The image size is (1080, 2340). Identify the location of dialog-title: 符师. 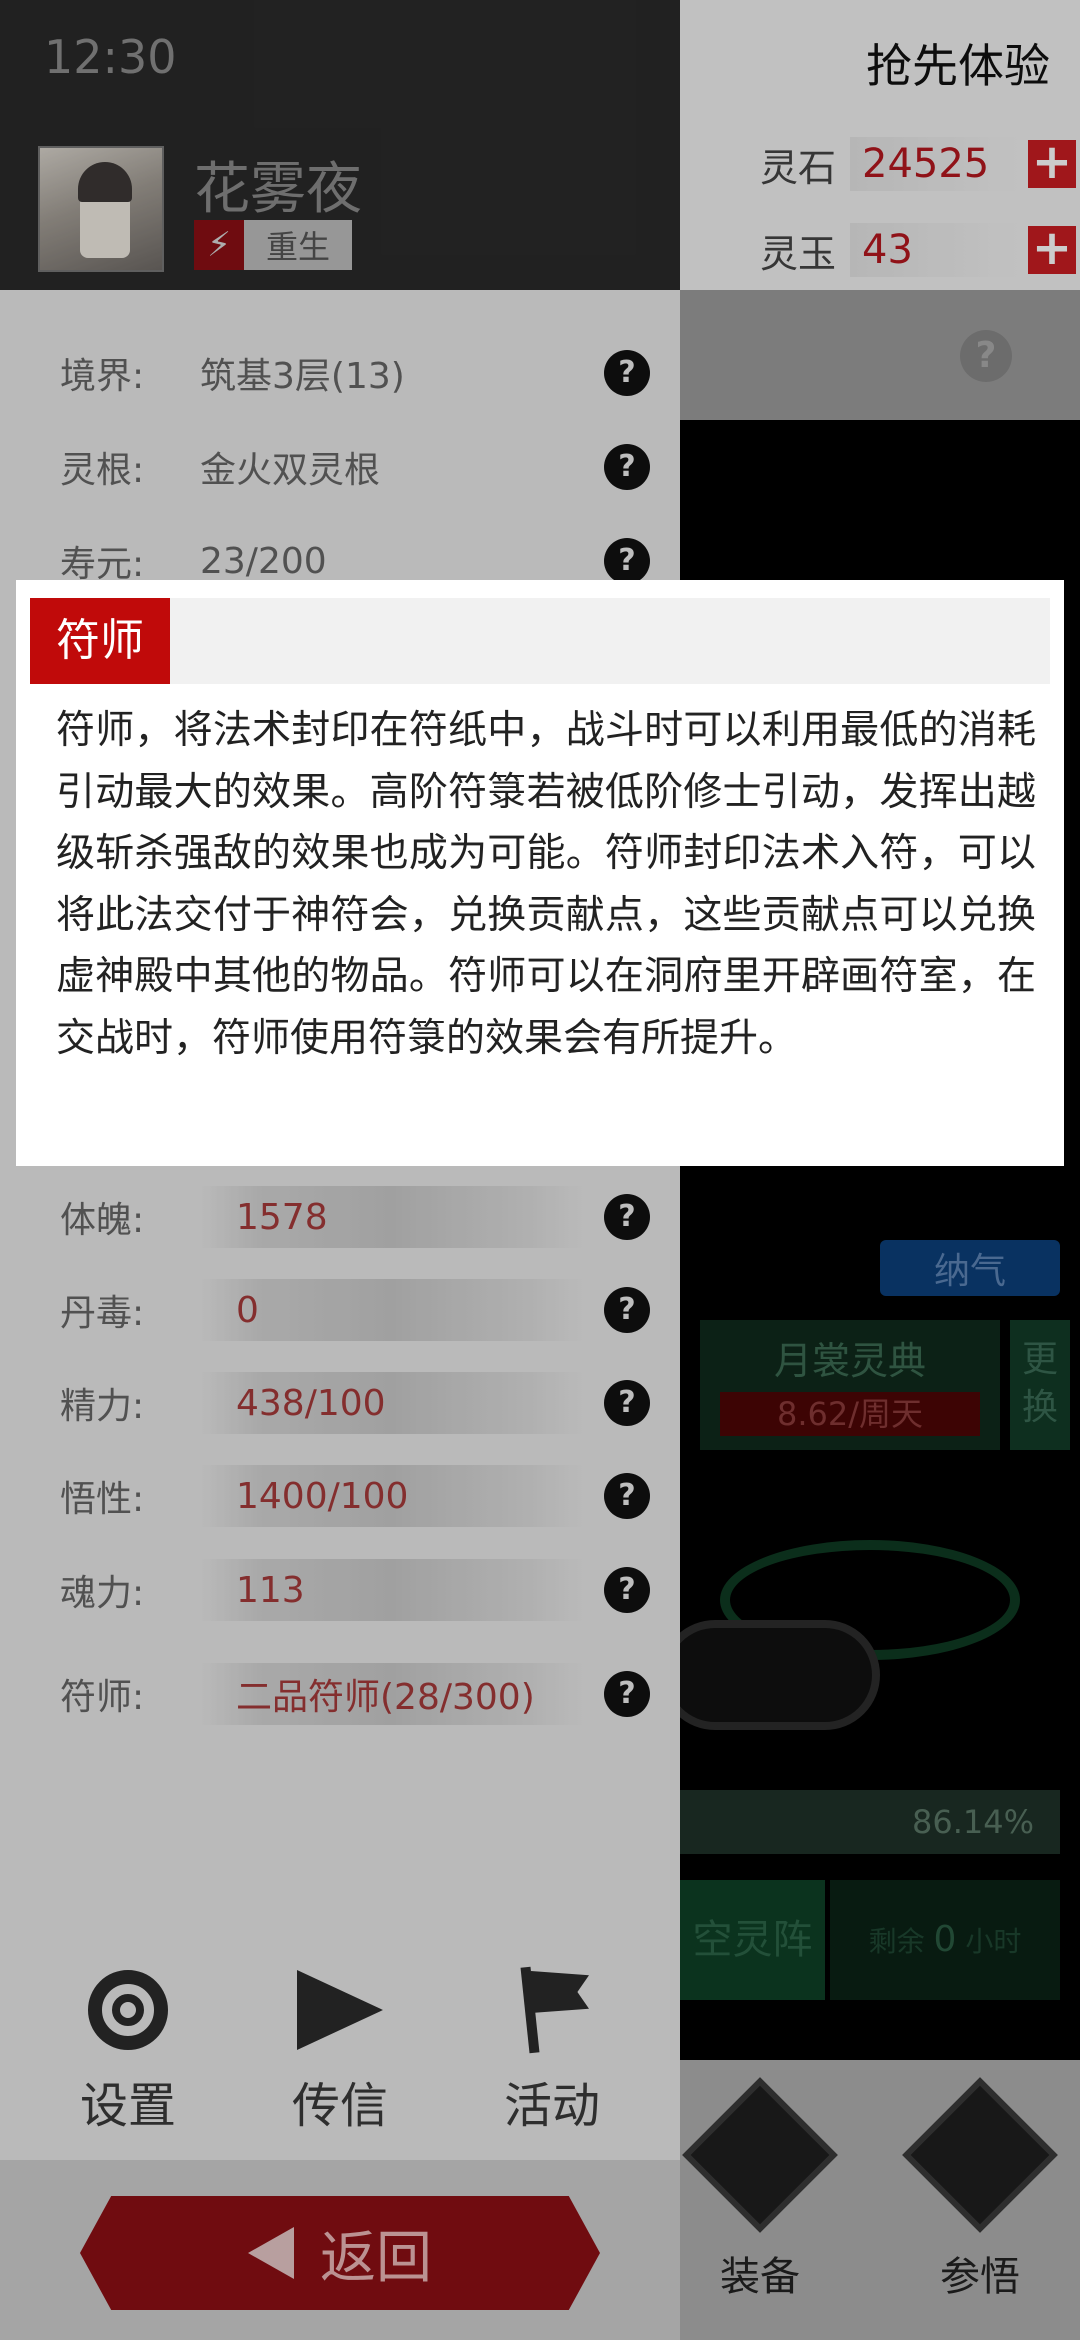
(100, 641).